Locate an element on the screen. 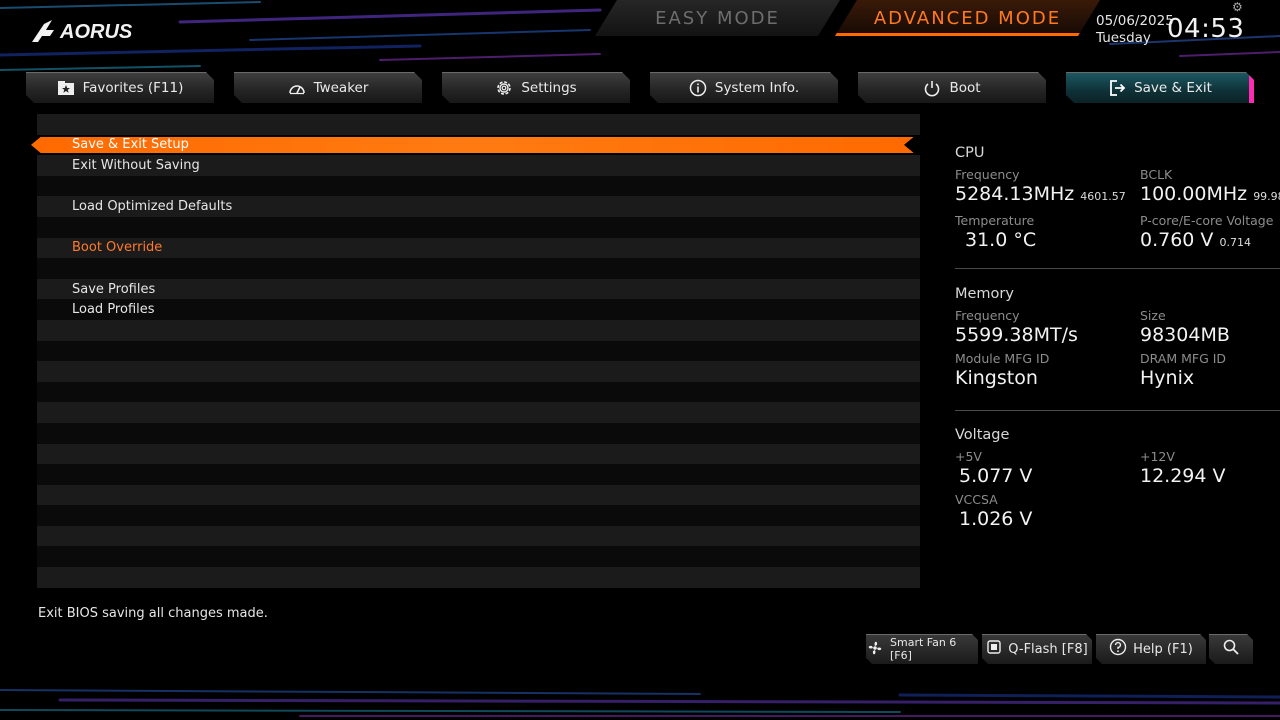  help-label: Help (F1) is located at coordinates (1163, 649).